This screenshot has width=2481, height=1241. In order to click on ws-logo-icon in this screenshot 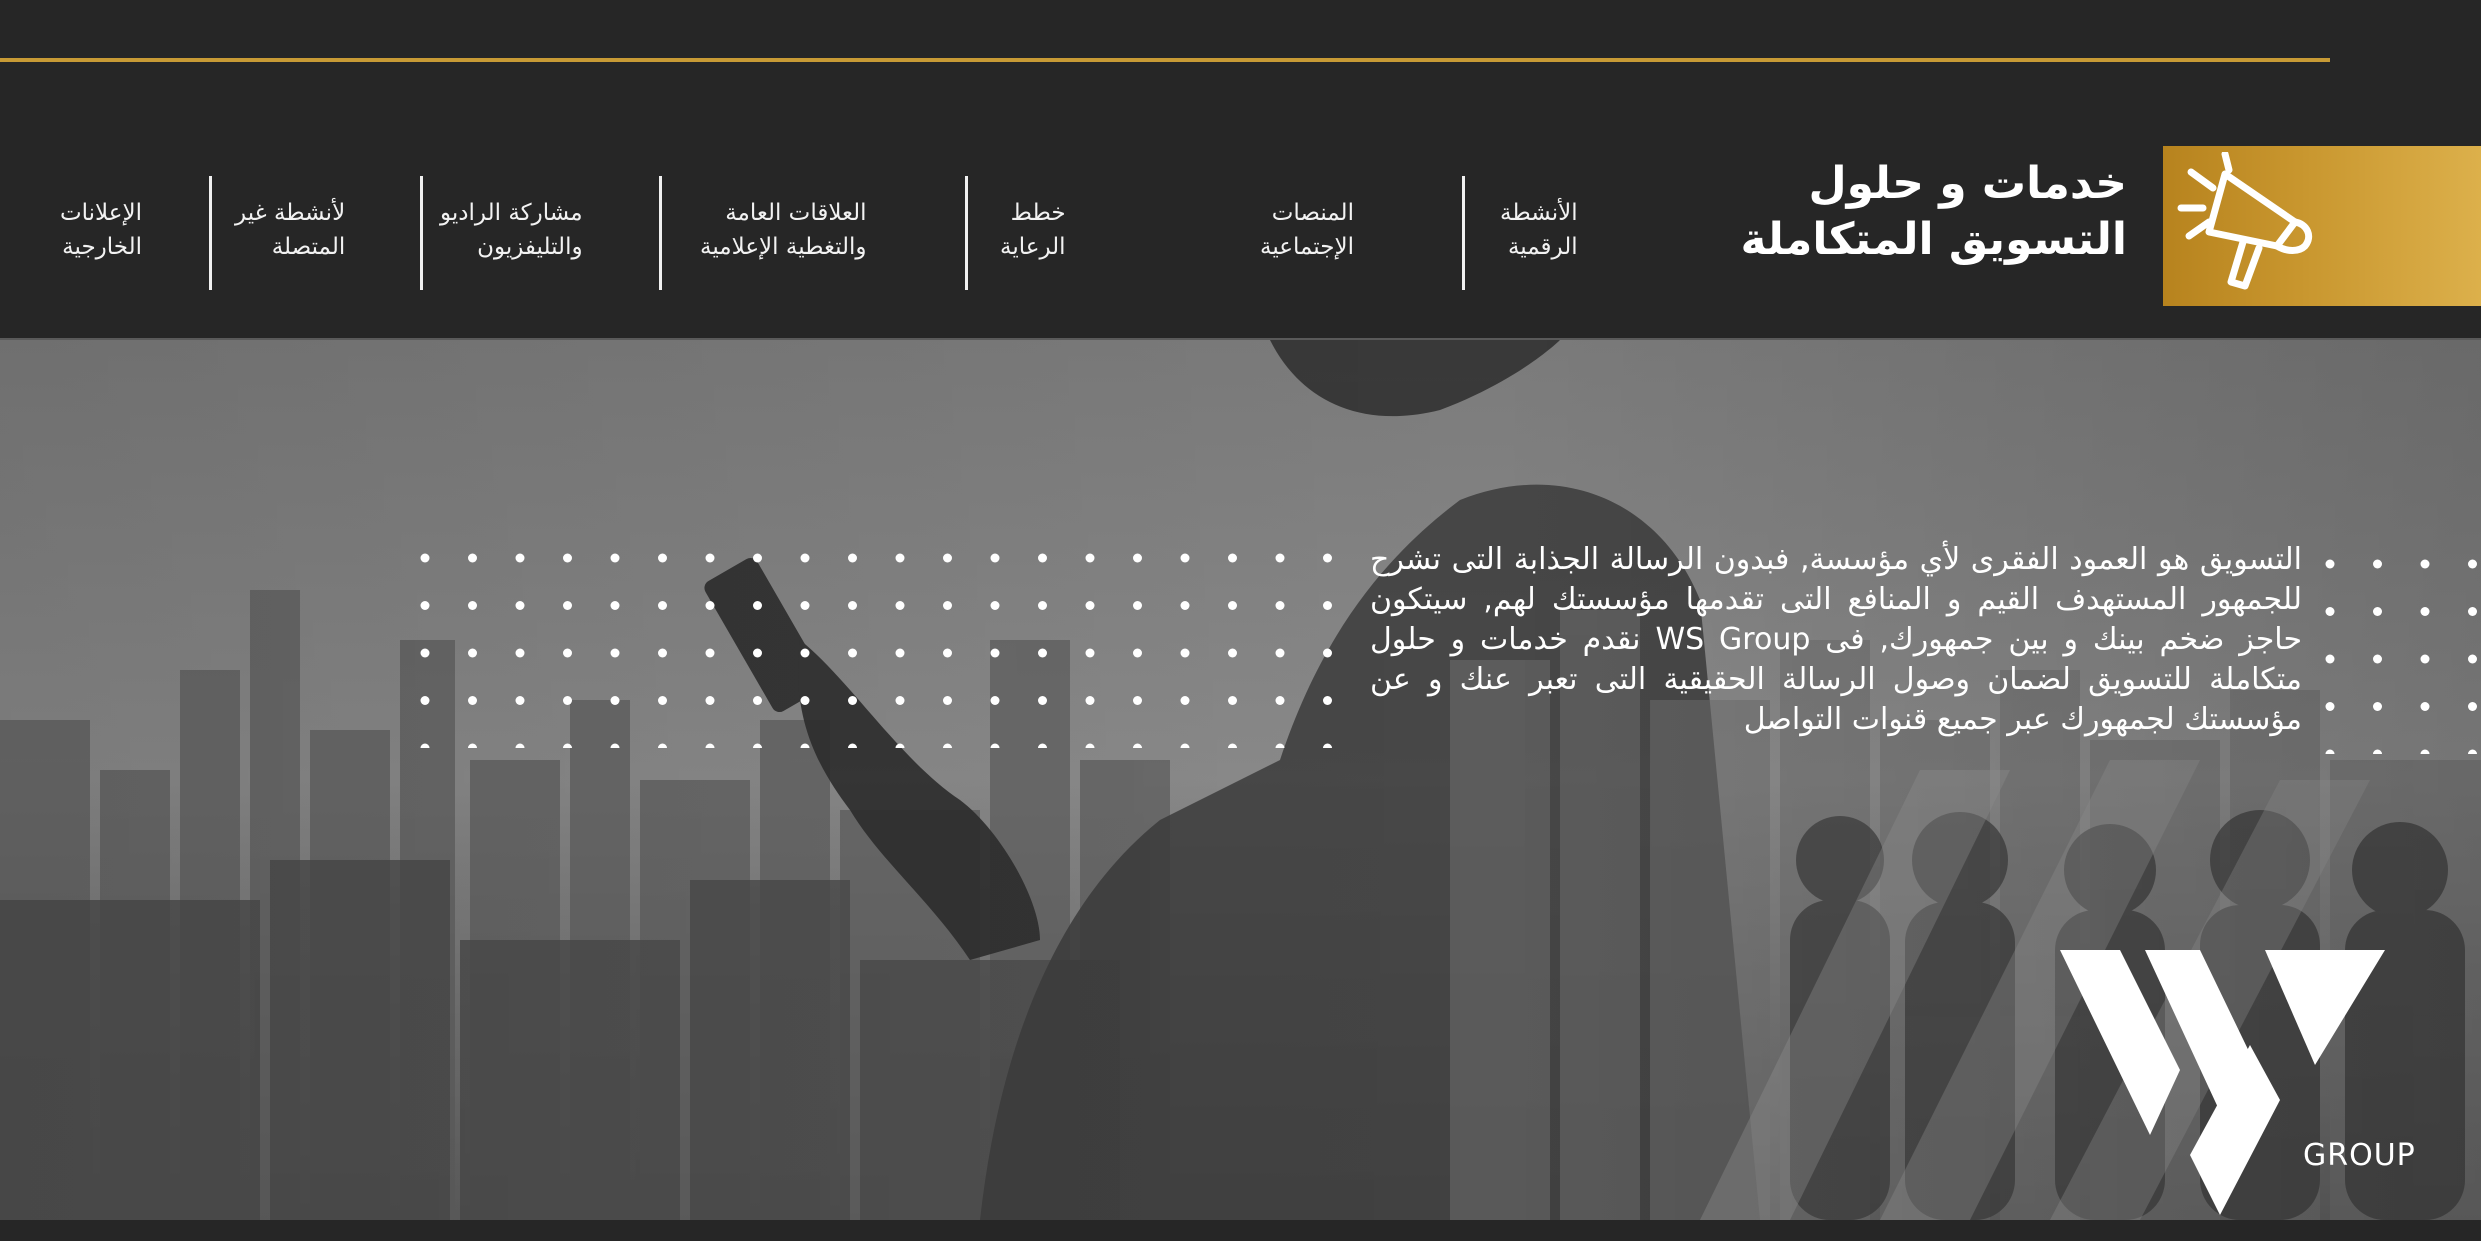, I will do `click(2222, 1082)`.